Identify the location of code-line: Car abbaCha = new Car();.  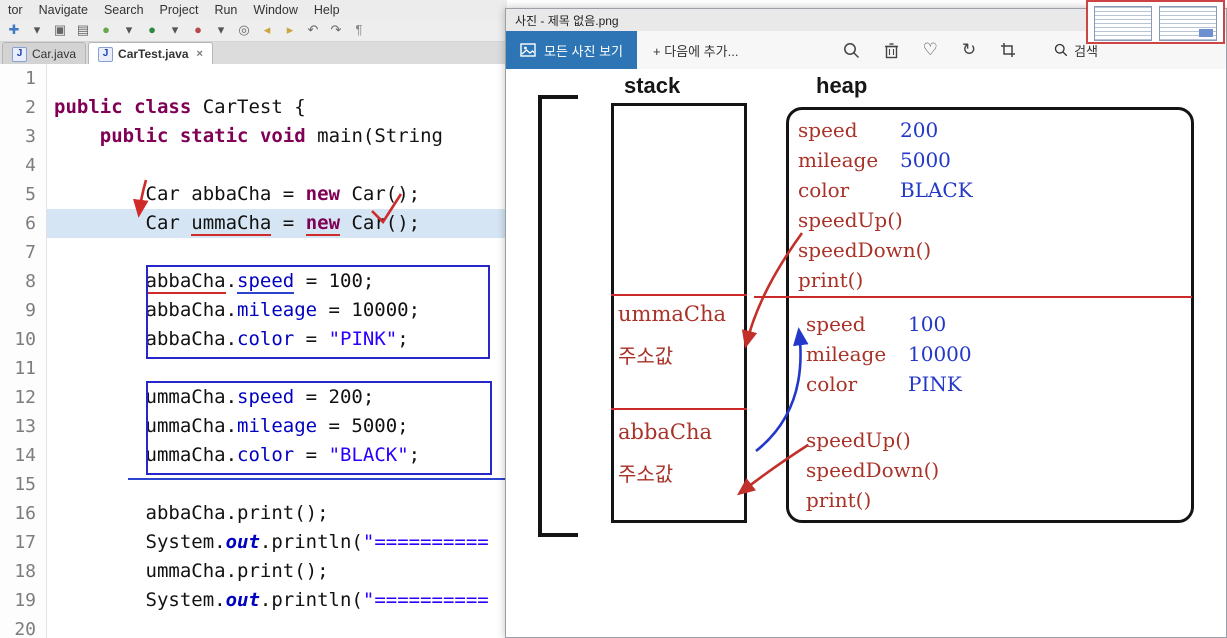
(277, 194).